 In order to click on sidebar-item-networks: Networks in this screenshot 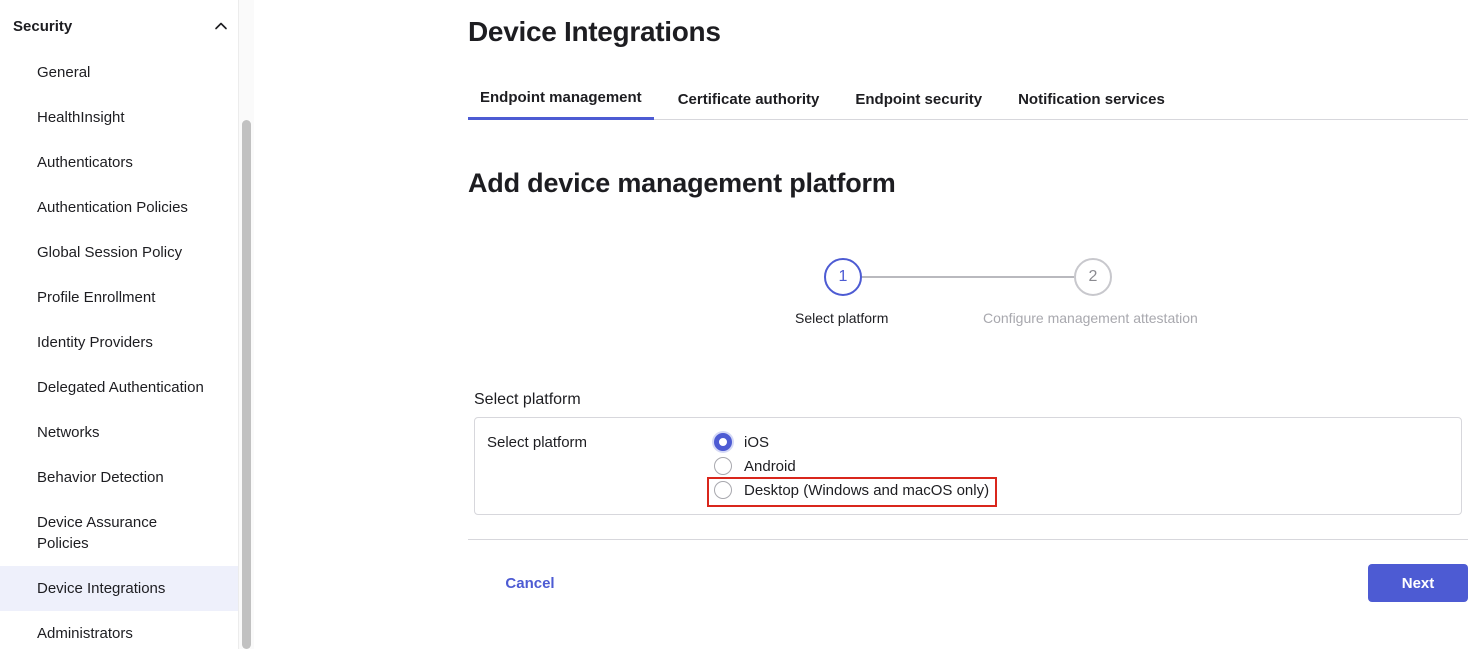, I will do `click(119, 432)`.